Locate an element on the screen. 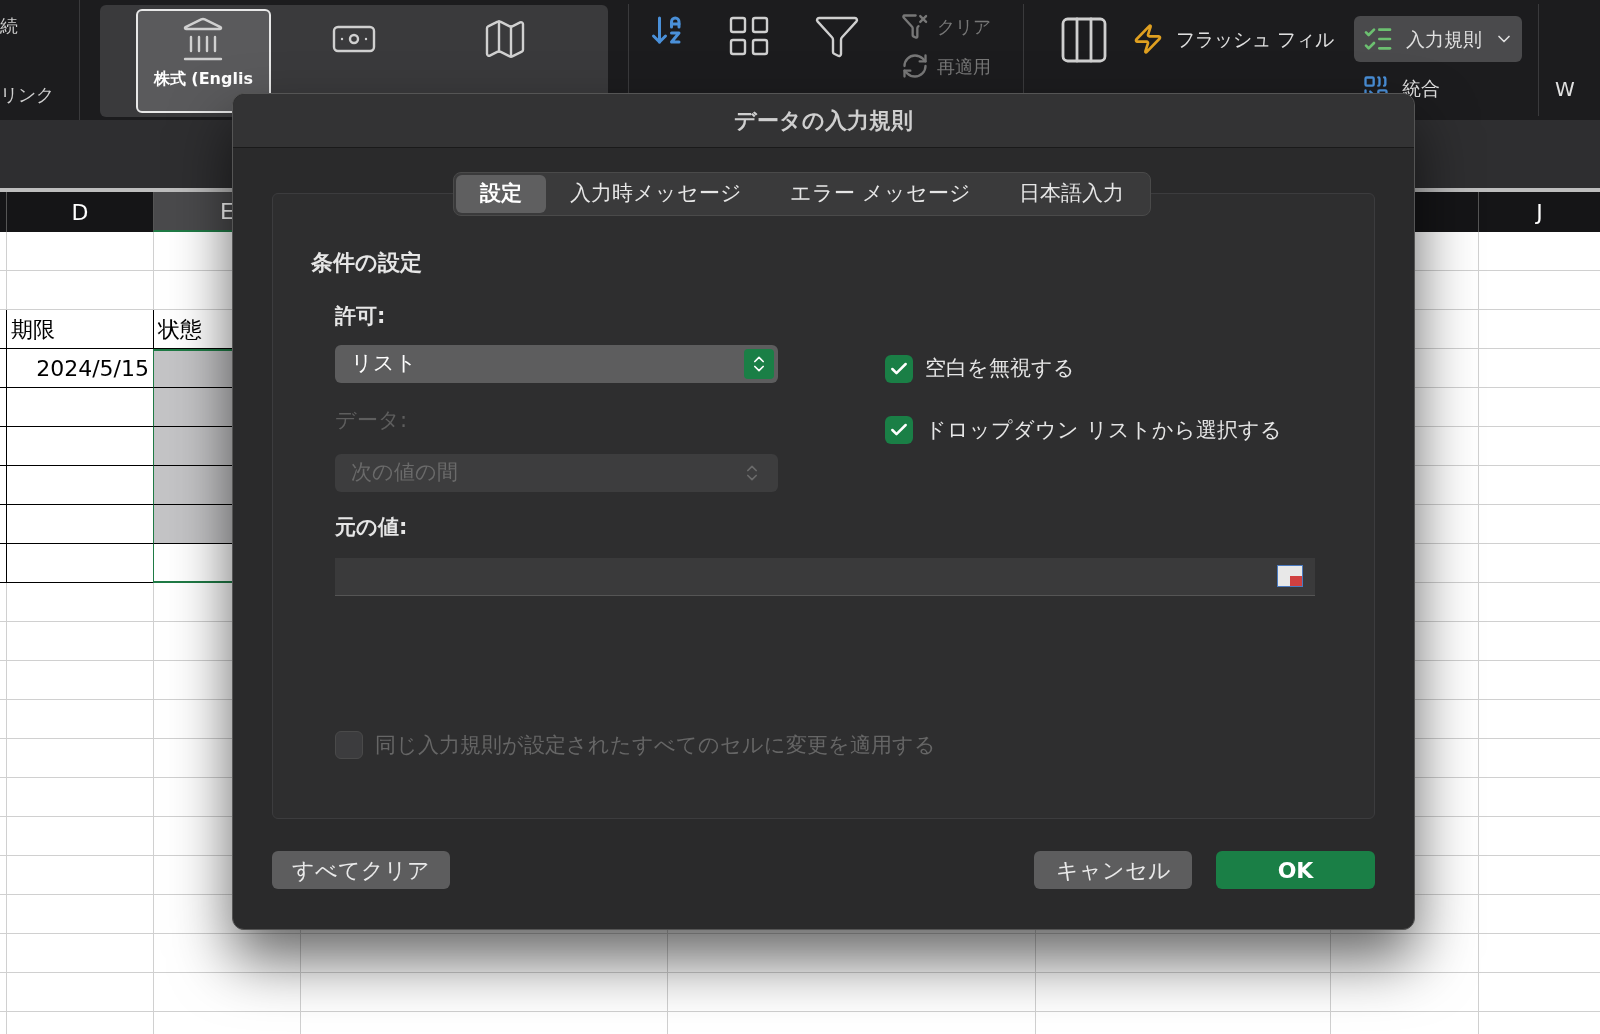 This screenshot has width=1600, height=1034. range-picker-icon is located at coordinates (1290, 576).